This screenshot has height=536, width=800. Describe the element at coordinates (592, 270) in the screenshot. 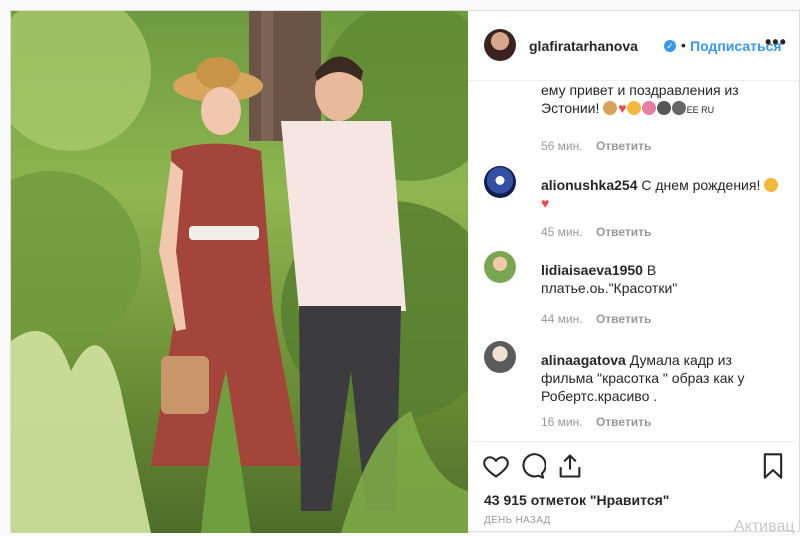

I see `comment-username: lidiaisaeva1950` at that location.